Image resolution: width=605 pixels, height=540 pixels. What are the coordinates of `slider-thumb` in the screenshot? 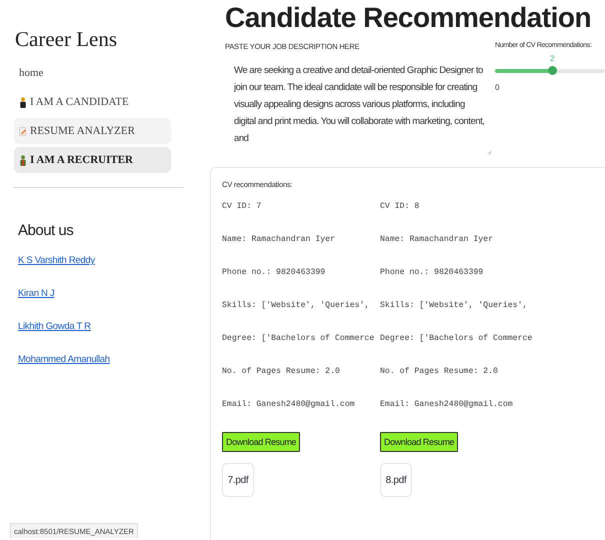 It's located at (552, 70).